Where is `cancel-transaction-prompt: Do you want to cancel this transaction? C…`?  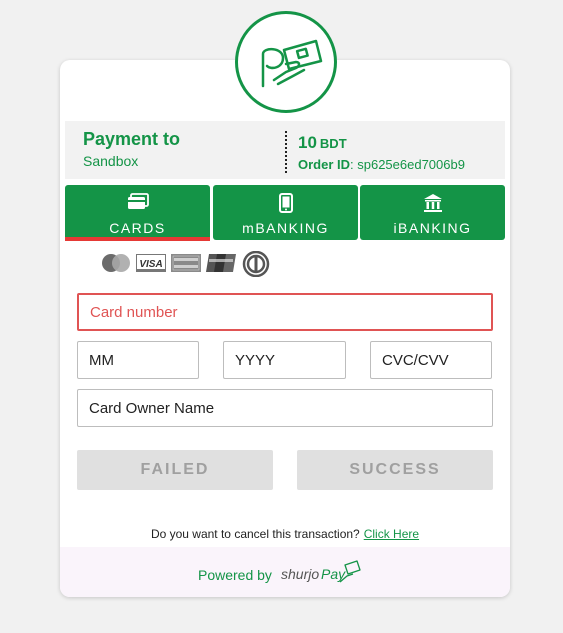
cancel-transaction-prompt: Do you want to cancel this transaction? C… is located at coordinates (285, 534).